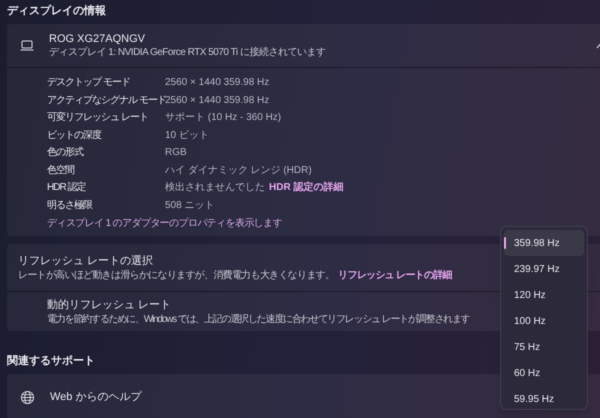 The width and height of the screenshot is (600, 418). Describe the element at coordinates (544, 347) in the screenshot. I see `dropdown-option: 75 Hz` at that location.